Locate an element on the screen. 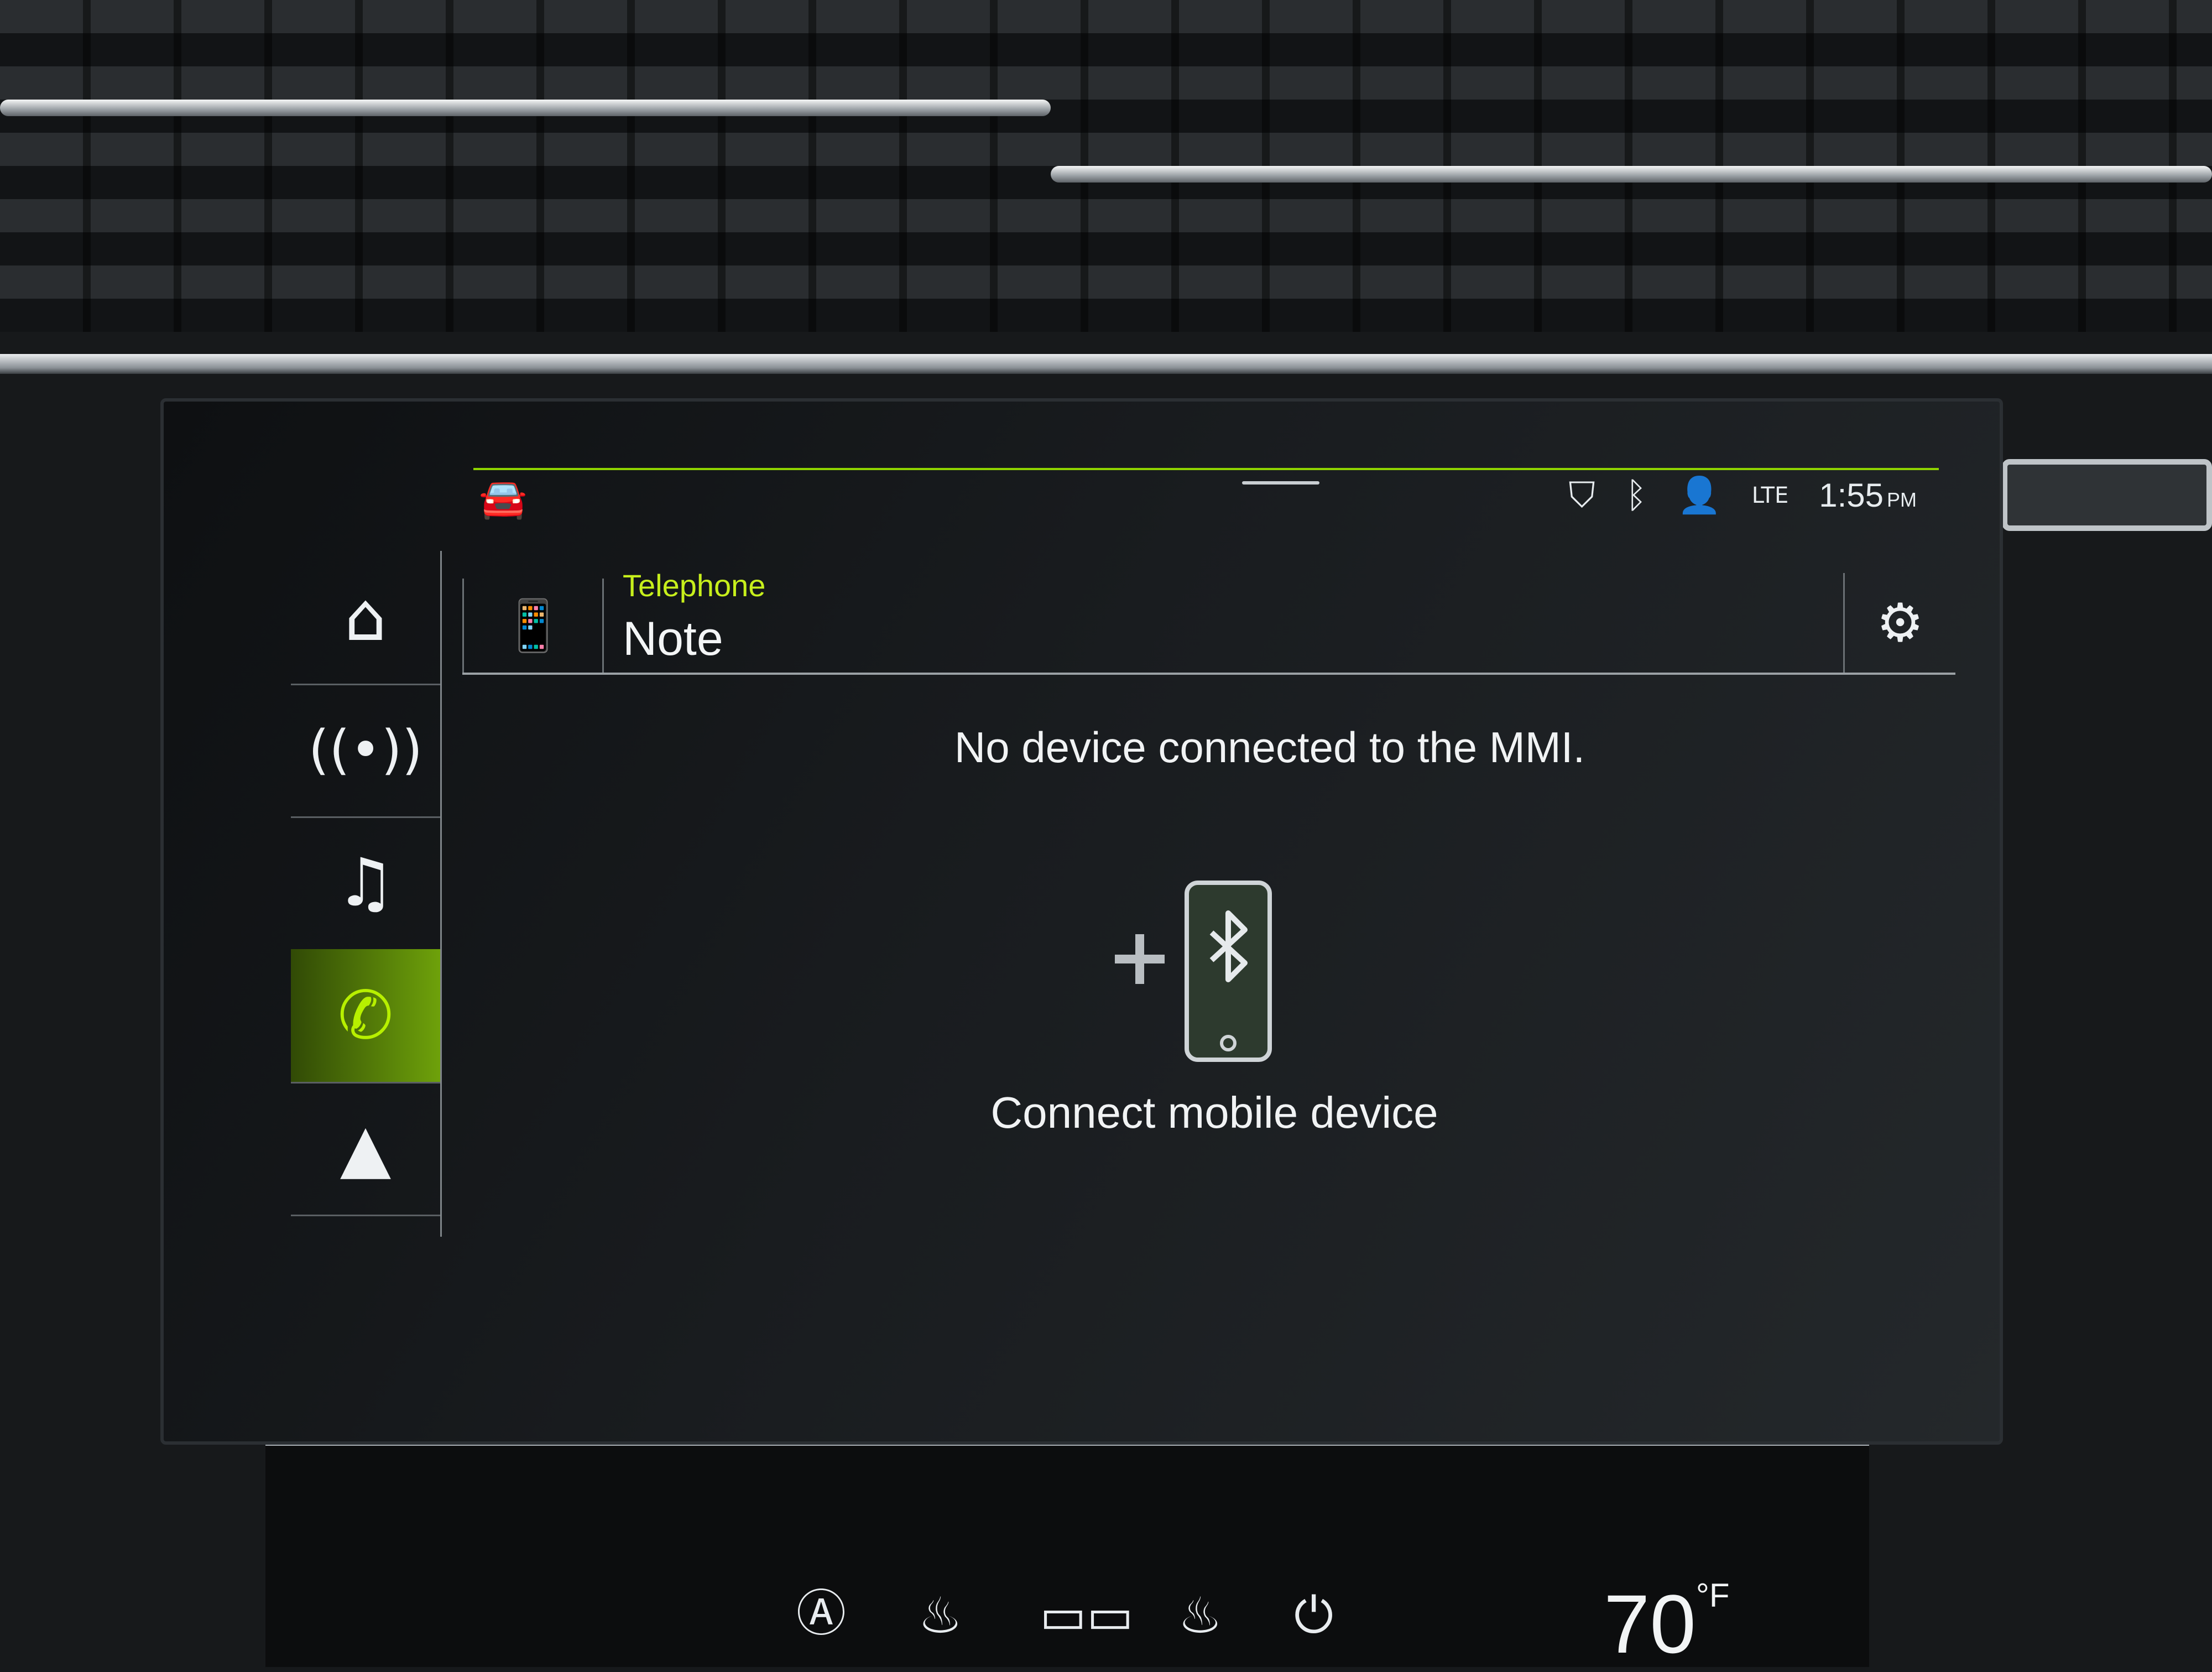 This screenshot has height=1672, width=2212. lte-signal-icon: LTE is located at coordinates (1770, 495).